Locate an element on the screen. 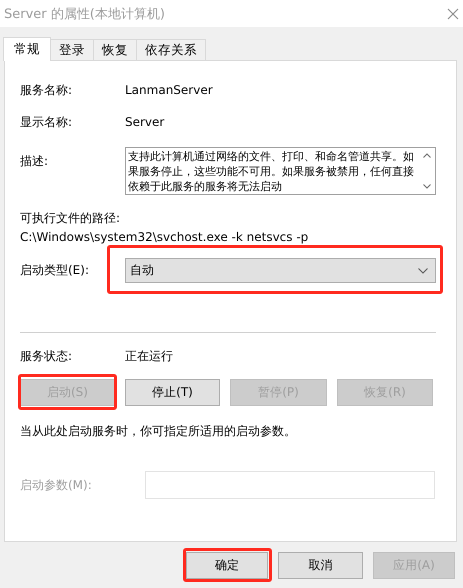  field-label: 描述: is located at coordinates (35, 161).